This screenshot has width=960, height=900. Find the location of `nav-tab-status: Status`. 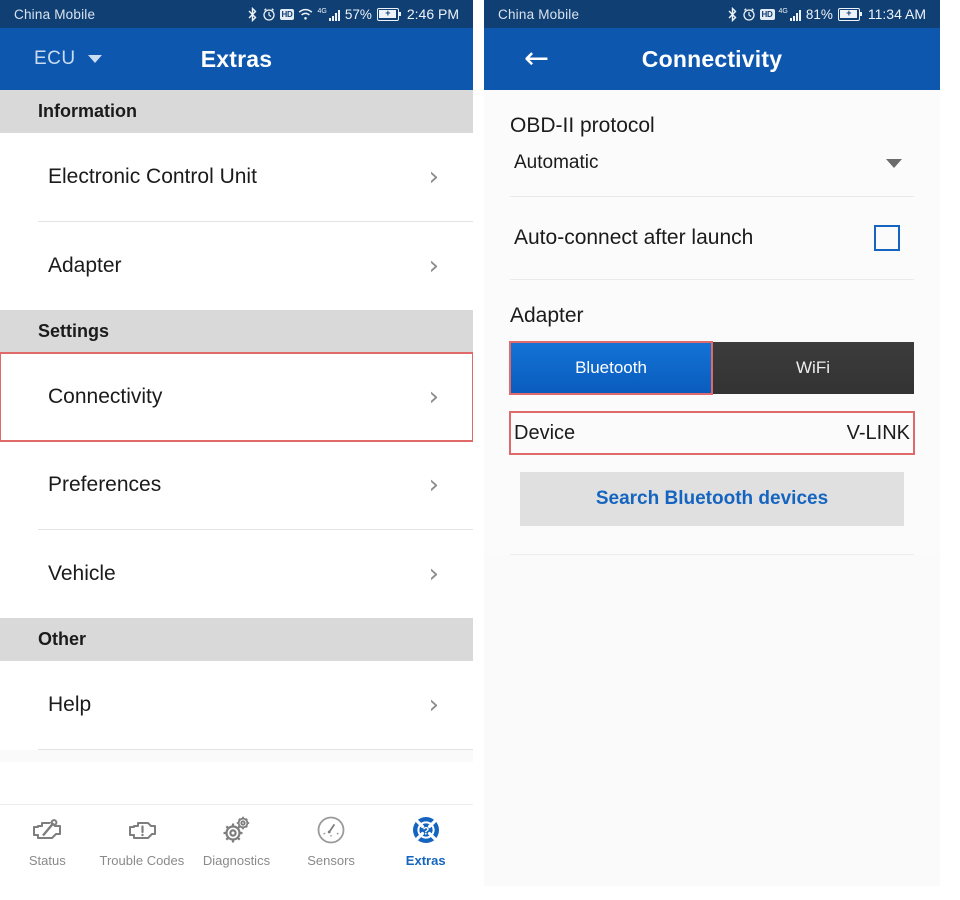

nav-tab-status: Status is located at coordinates (47, 840).